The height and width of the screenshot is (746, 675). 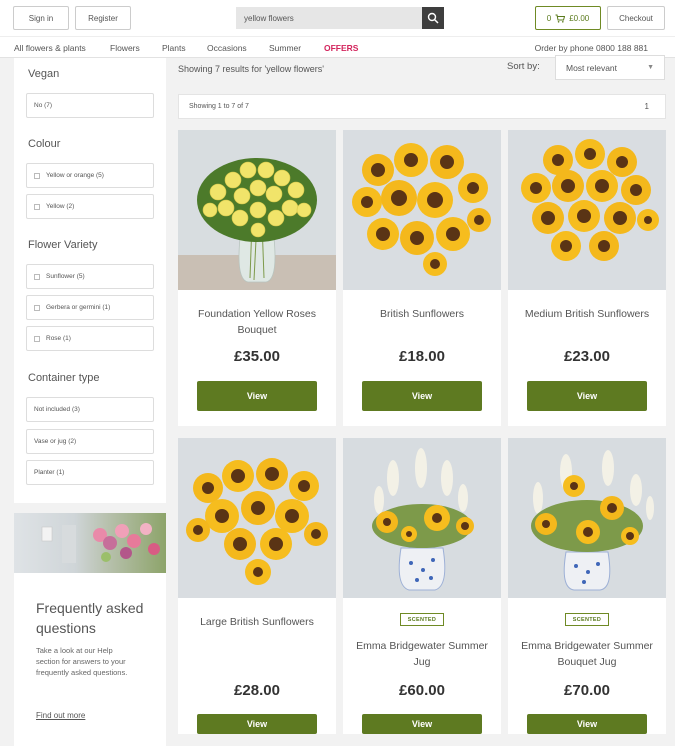 What do you see at coordinates (49, 472) in the screenshot?
I see `filter-option-label: Planter (1)` at bounding box center [49, 472].